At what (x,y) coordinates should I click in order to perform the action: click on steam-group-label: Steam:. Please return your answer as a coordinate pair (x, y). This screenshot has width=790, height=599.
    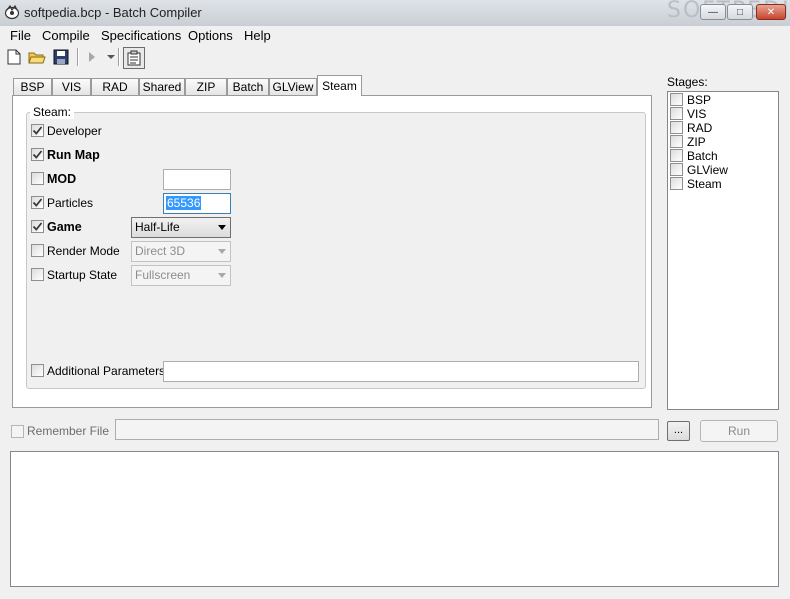
    Looking at the image, I should click on (52, 112).